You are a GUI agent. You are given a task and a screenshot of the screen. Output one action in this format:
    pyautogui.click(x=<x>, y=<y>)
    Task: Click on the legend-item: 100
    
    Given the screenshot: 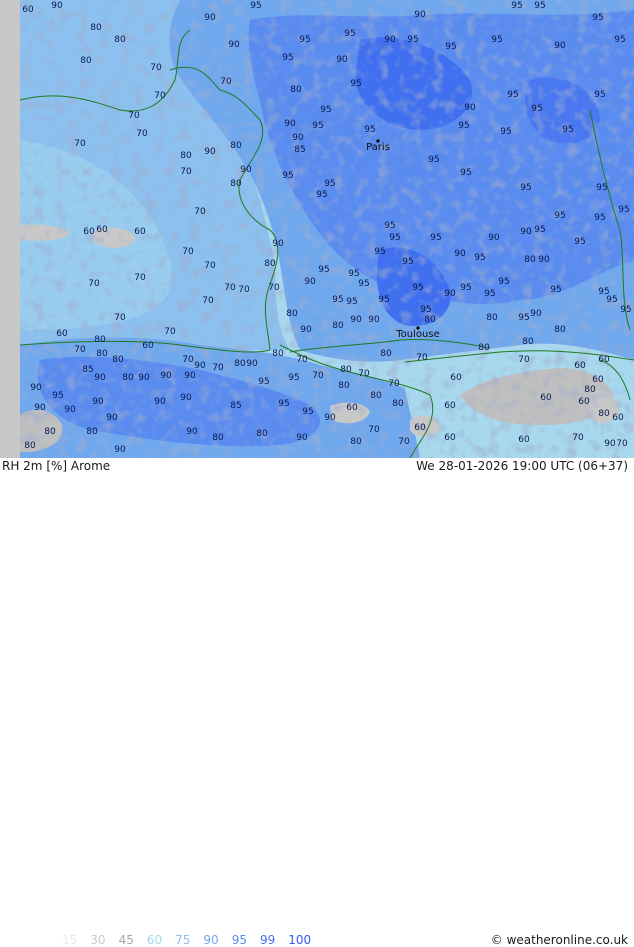 What is the action you would take?
    pyautogui.click(x=300, y=940)
    